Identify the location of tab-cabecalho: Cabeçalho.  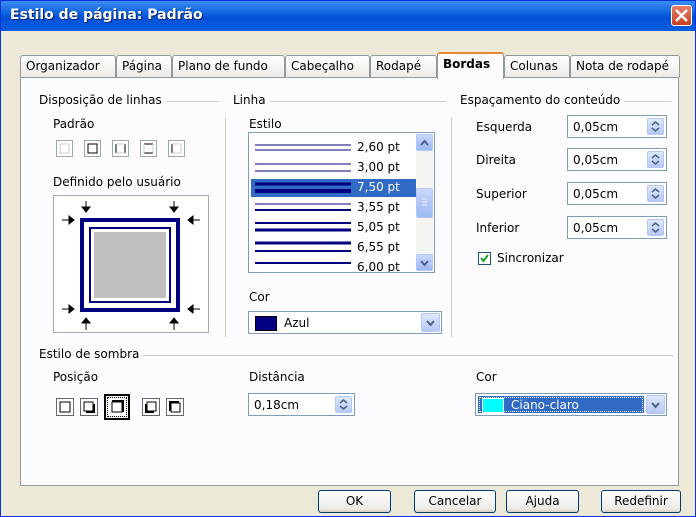
(327, 66).